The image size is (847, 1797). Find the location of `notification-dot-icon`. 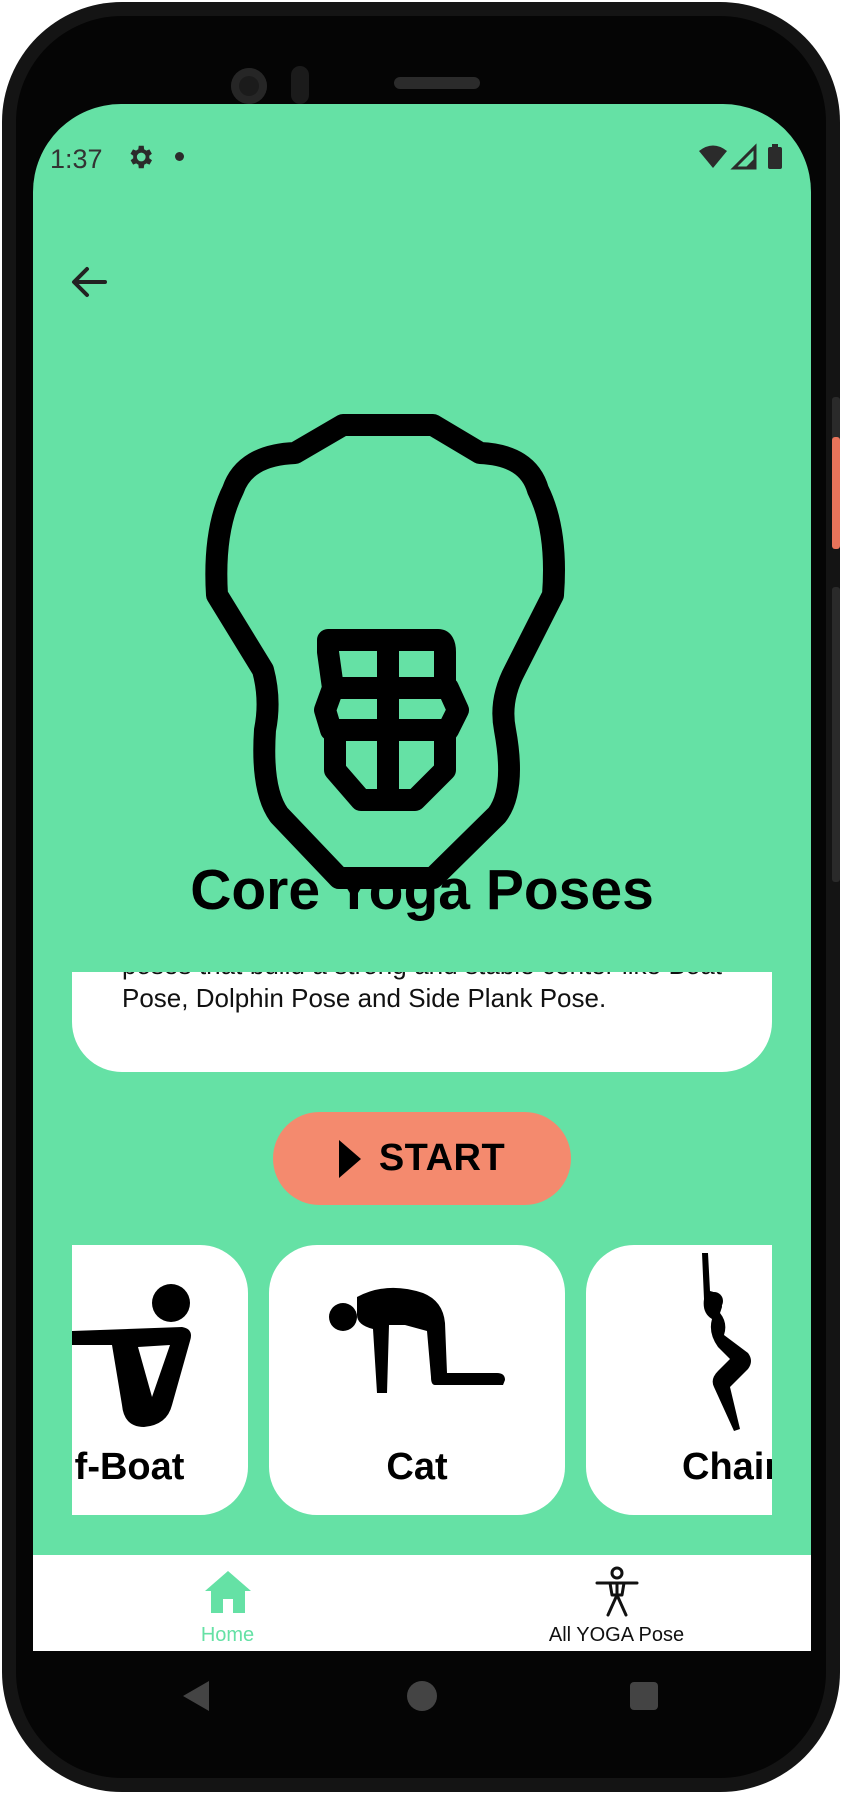

notification-dot-icon is located at coordinates (179, 156).